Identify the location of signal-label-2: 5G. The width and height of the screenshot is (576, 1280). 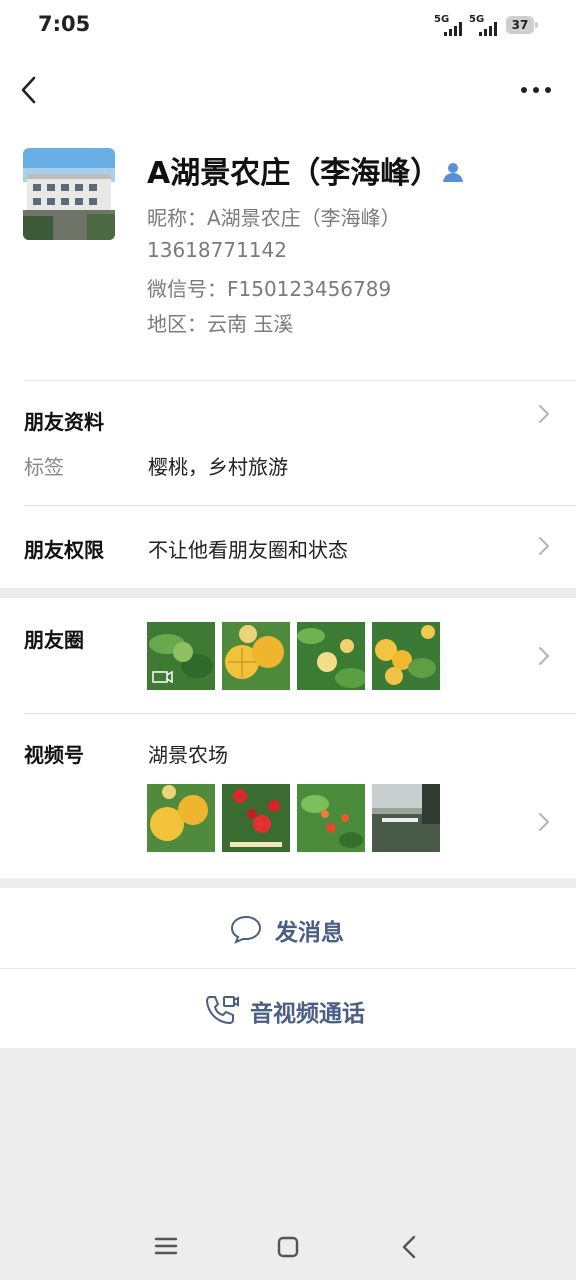
(477, 19).